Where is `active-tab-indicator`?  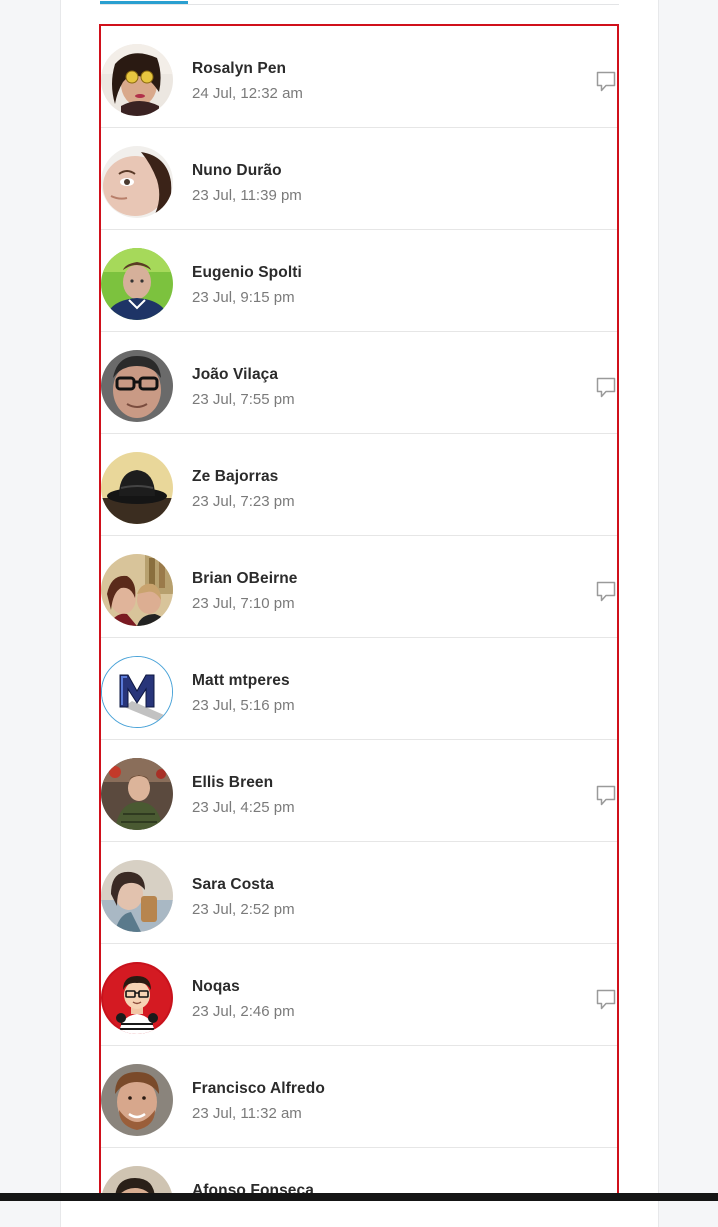 active-tab-indicator is located at coordinates (144, 2).